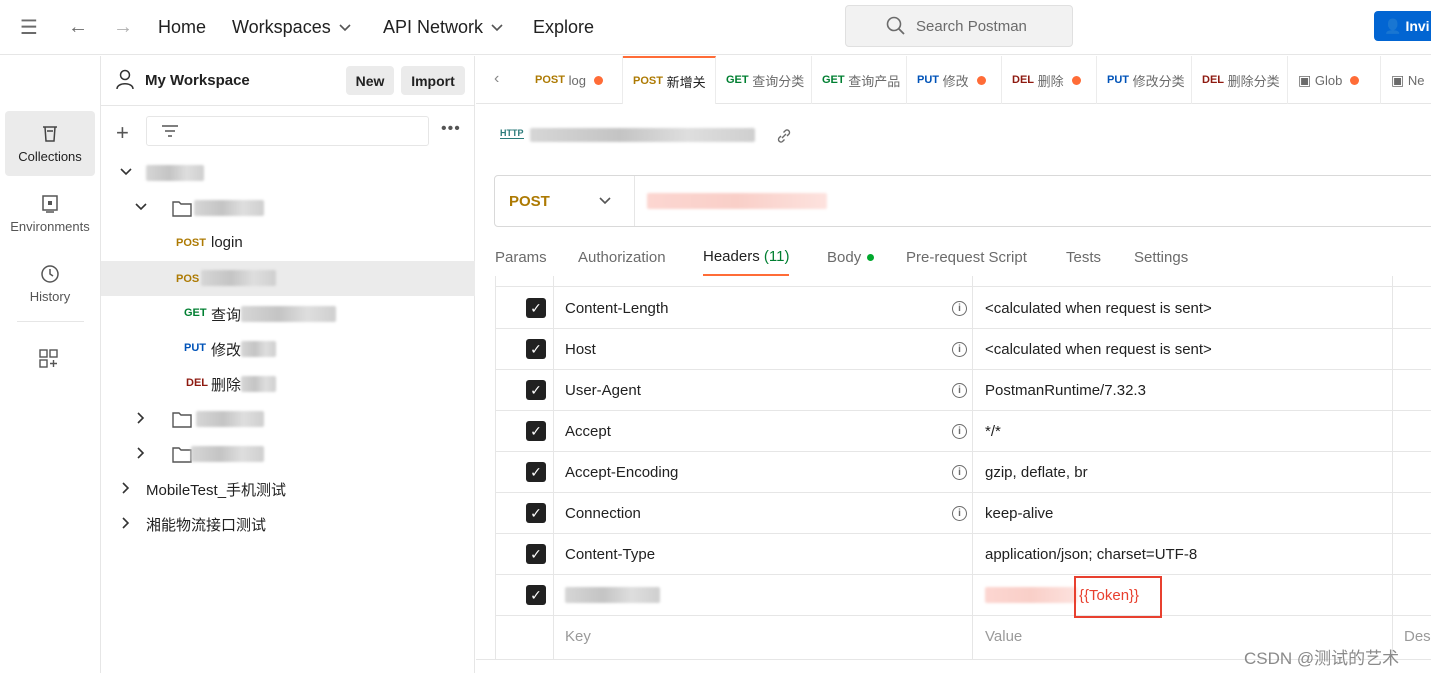 Image resolution: width=1431 pixels, height=673 pixels. I want to click on method-select: POST, so click(565, 201).